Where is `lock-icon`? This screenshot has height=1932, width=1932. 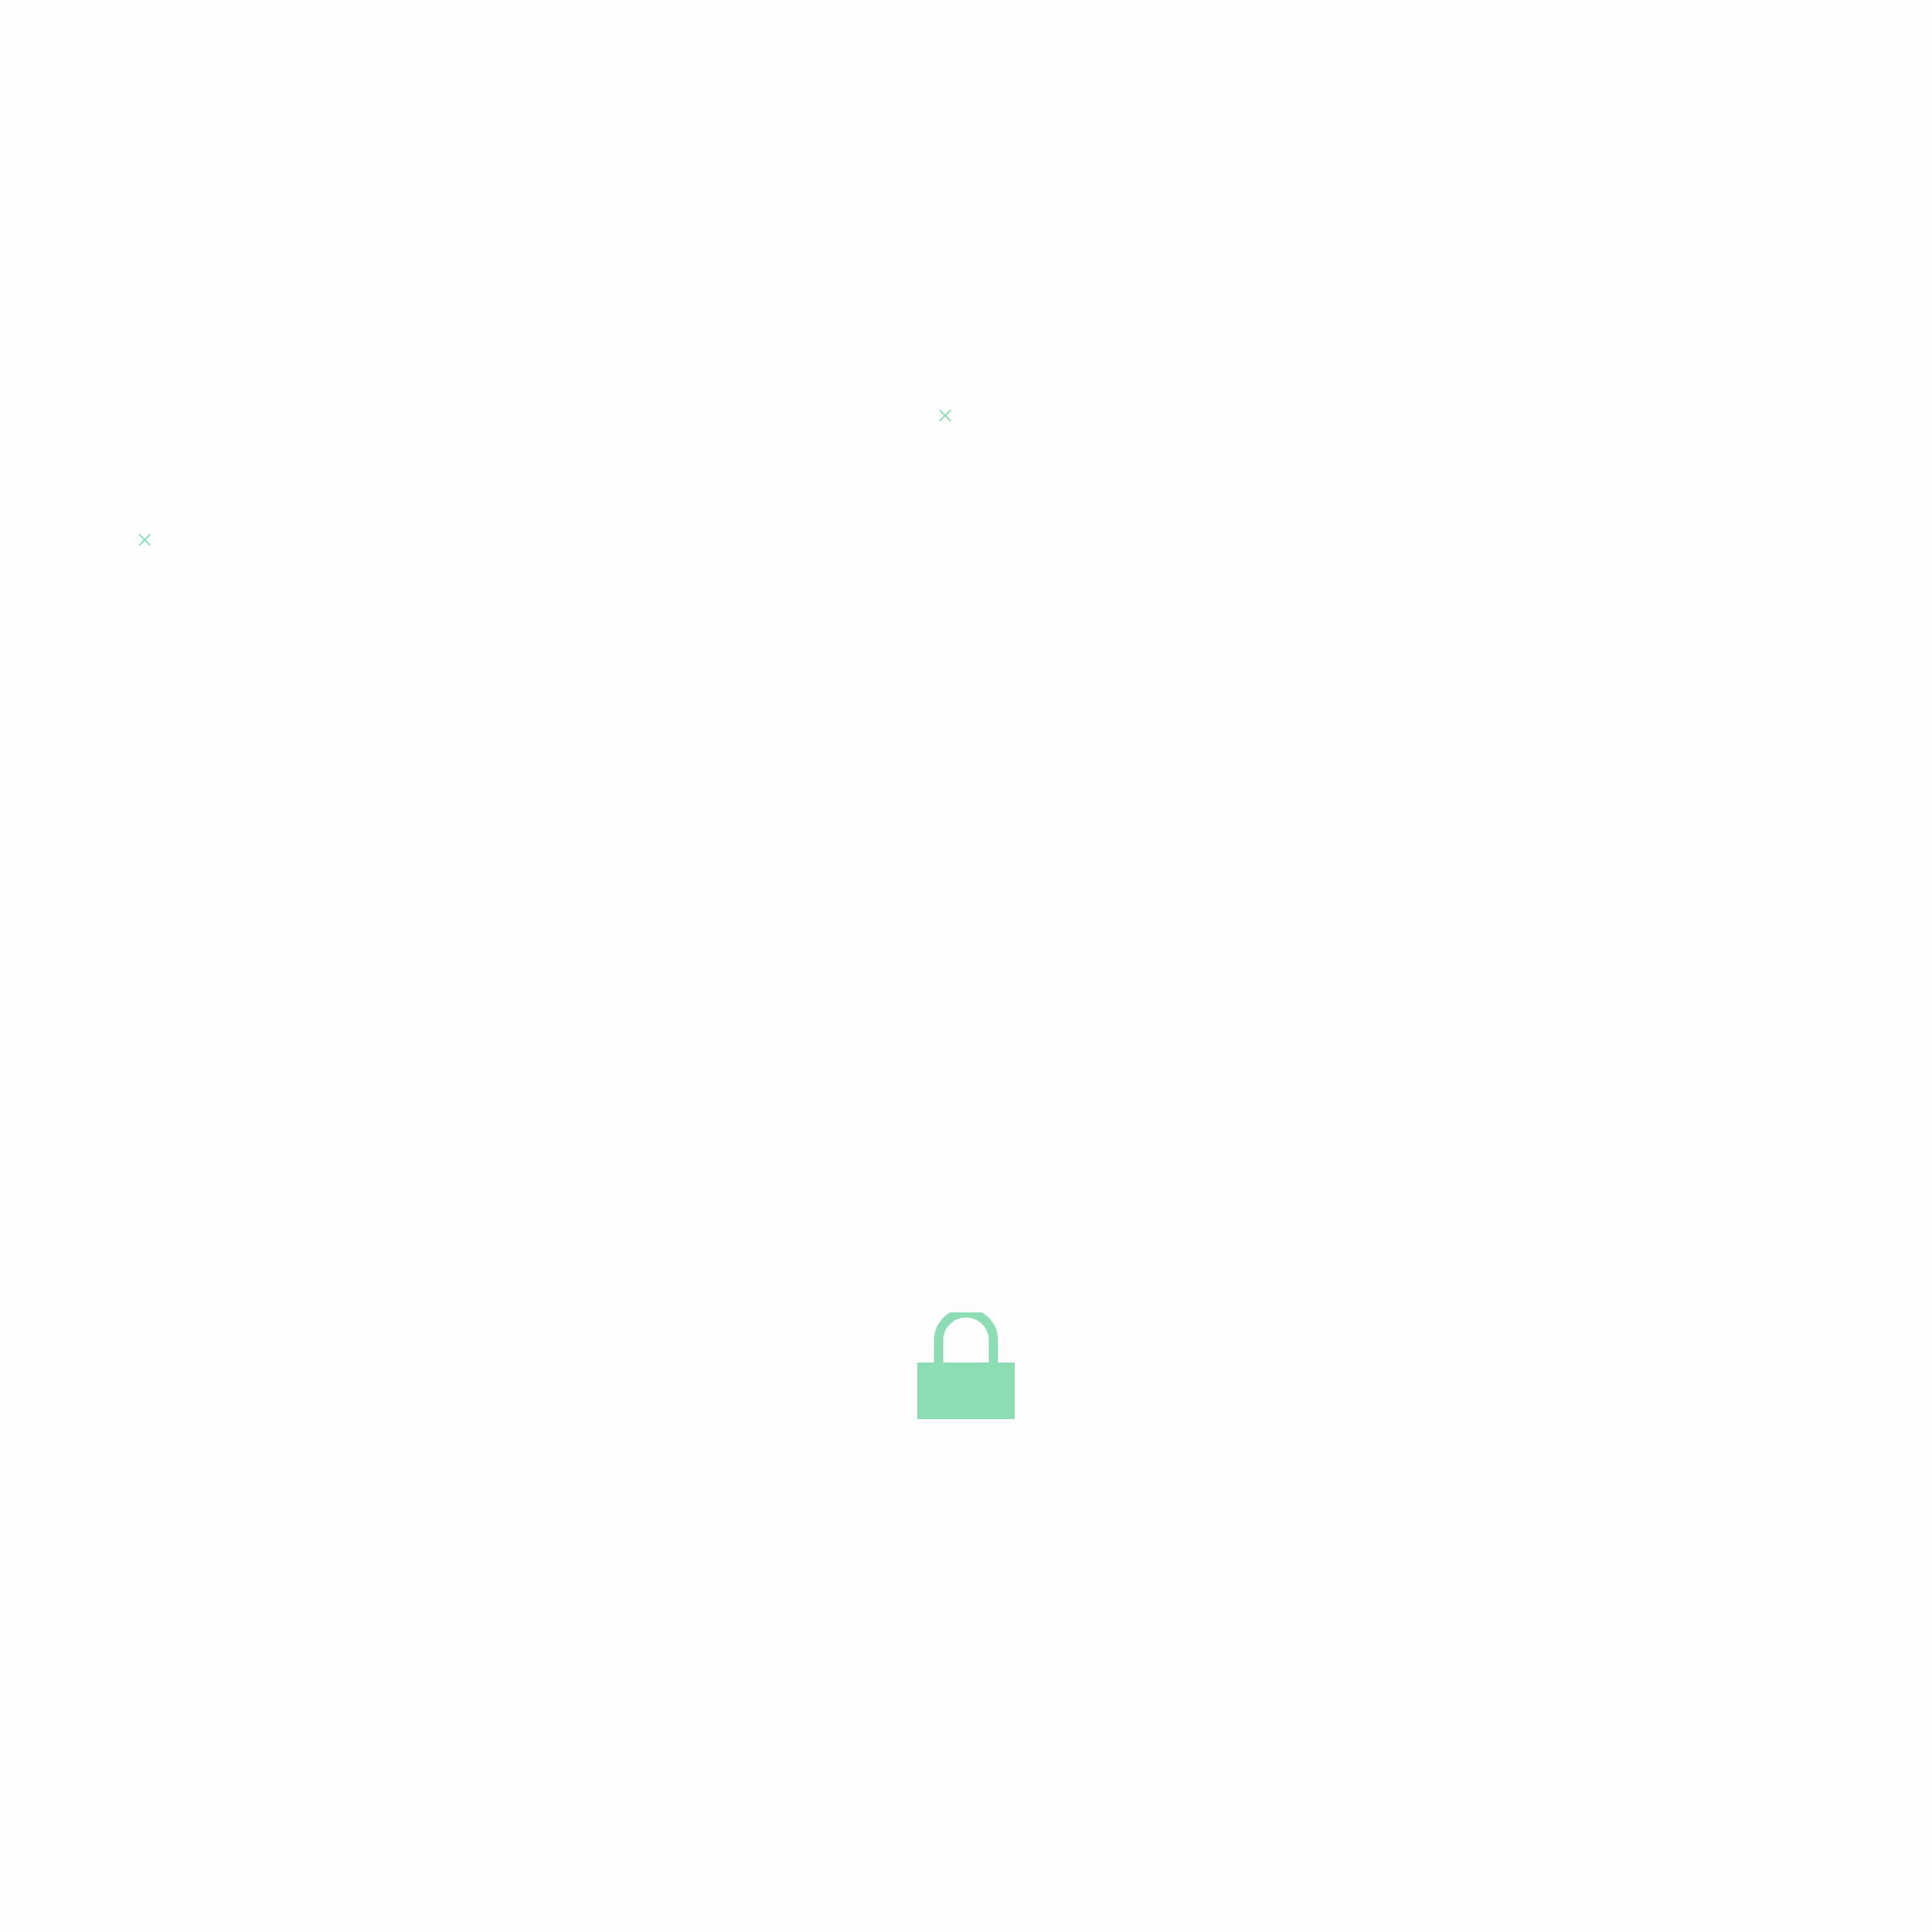 lock-icon is located at coordinates (966, 1365).